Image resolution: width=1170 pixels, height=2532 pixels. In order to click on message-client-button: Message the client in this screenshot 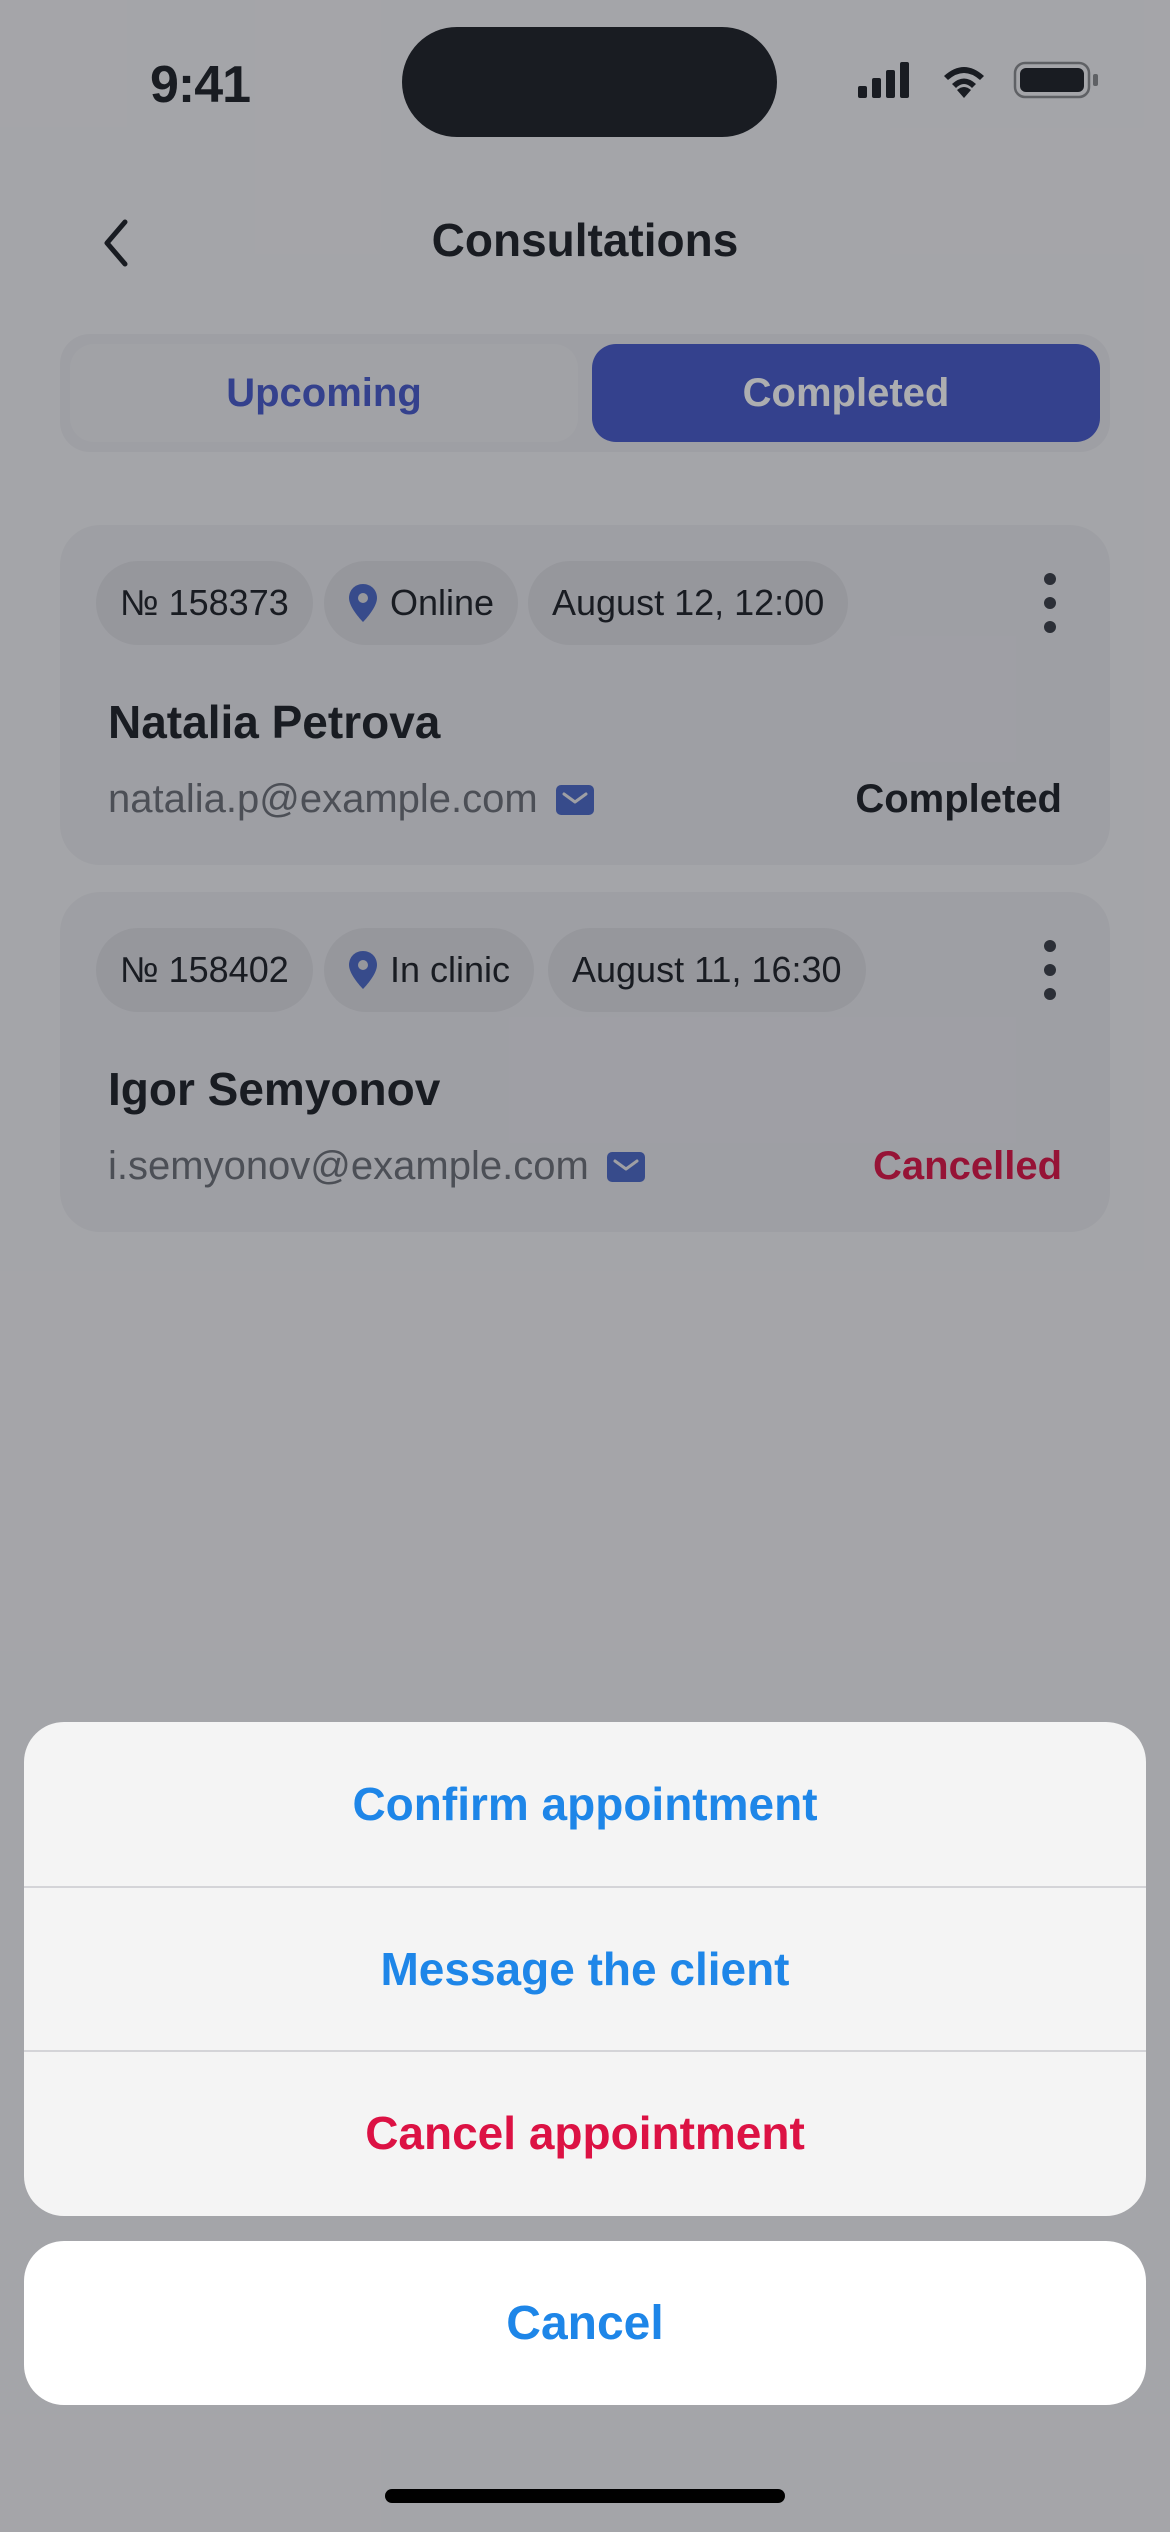, I will do `click(585, 1968)`.